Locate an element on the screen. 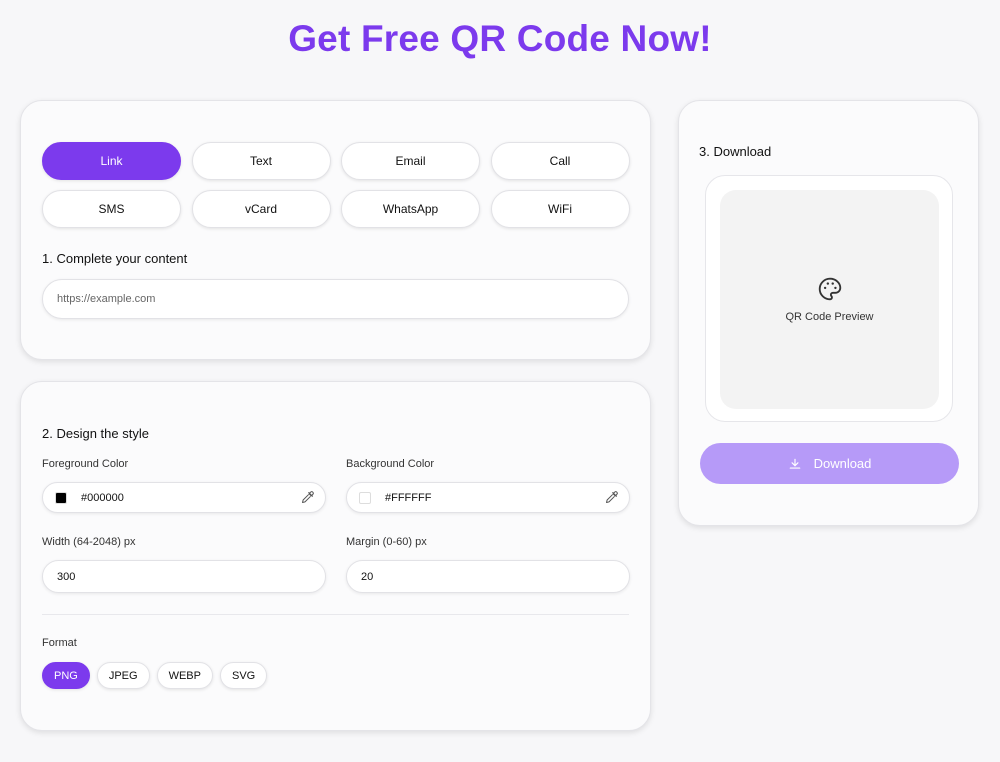  format-button-svg: SVG is located at coordinates (243, 675).